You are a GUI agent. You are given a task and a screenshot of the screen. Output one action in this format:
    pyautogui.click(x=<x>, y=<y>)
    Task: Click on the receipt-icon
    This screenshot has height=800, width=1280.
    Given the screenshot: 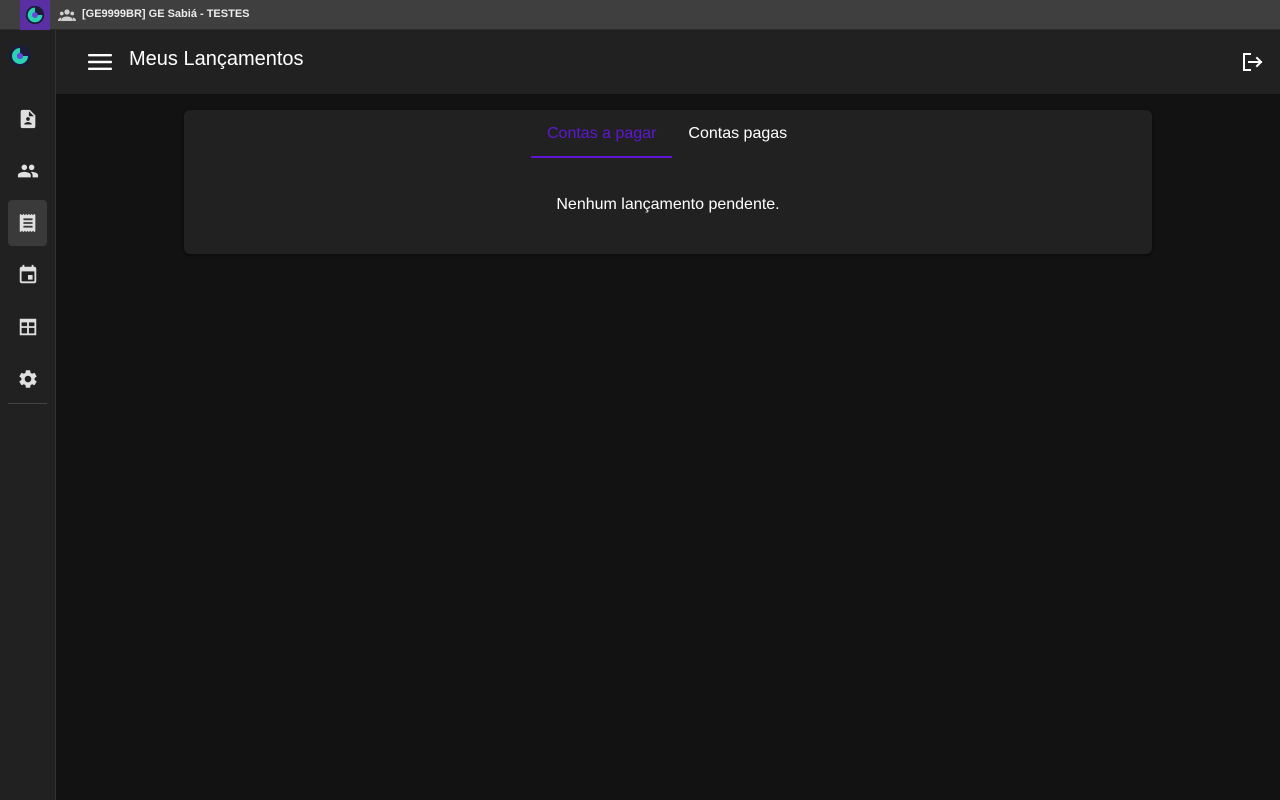 What is the action you would take?
    pyautogui.click(x=27, y=223)
    